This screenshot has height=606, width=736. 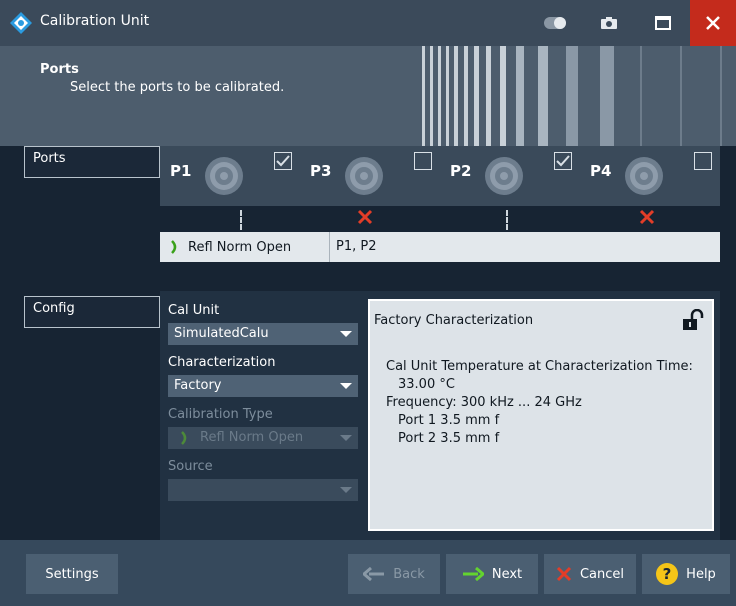 I want to click on cal-unit-label: Cal Unit, so click(x=194, y=310).